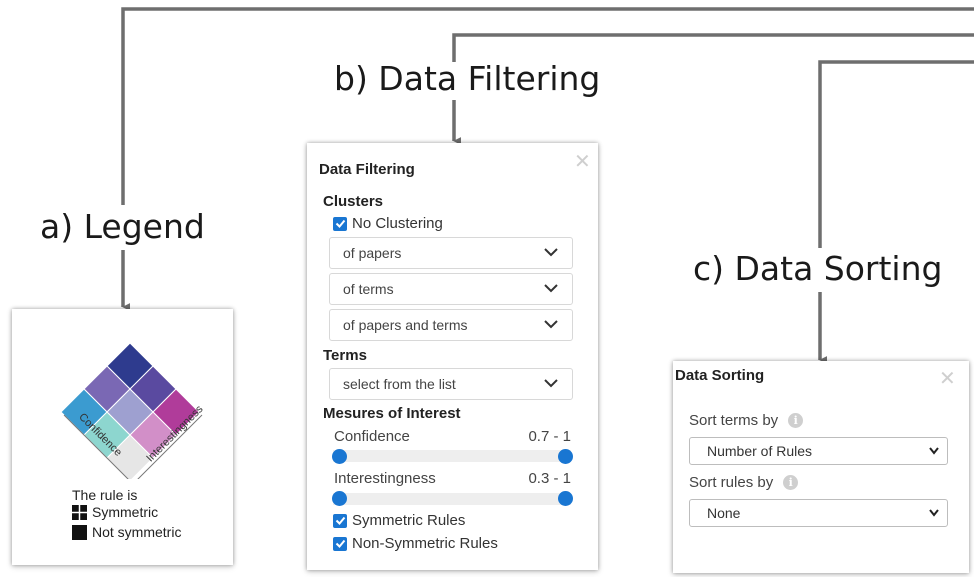  I want to click on not-symmetric-icon, so click(79, 532).